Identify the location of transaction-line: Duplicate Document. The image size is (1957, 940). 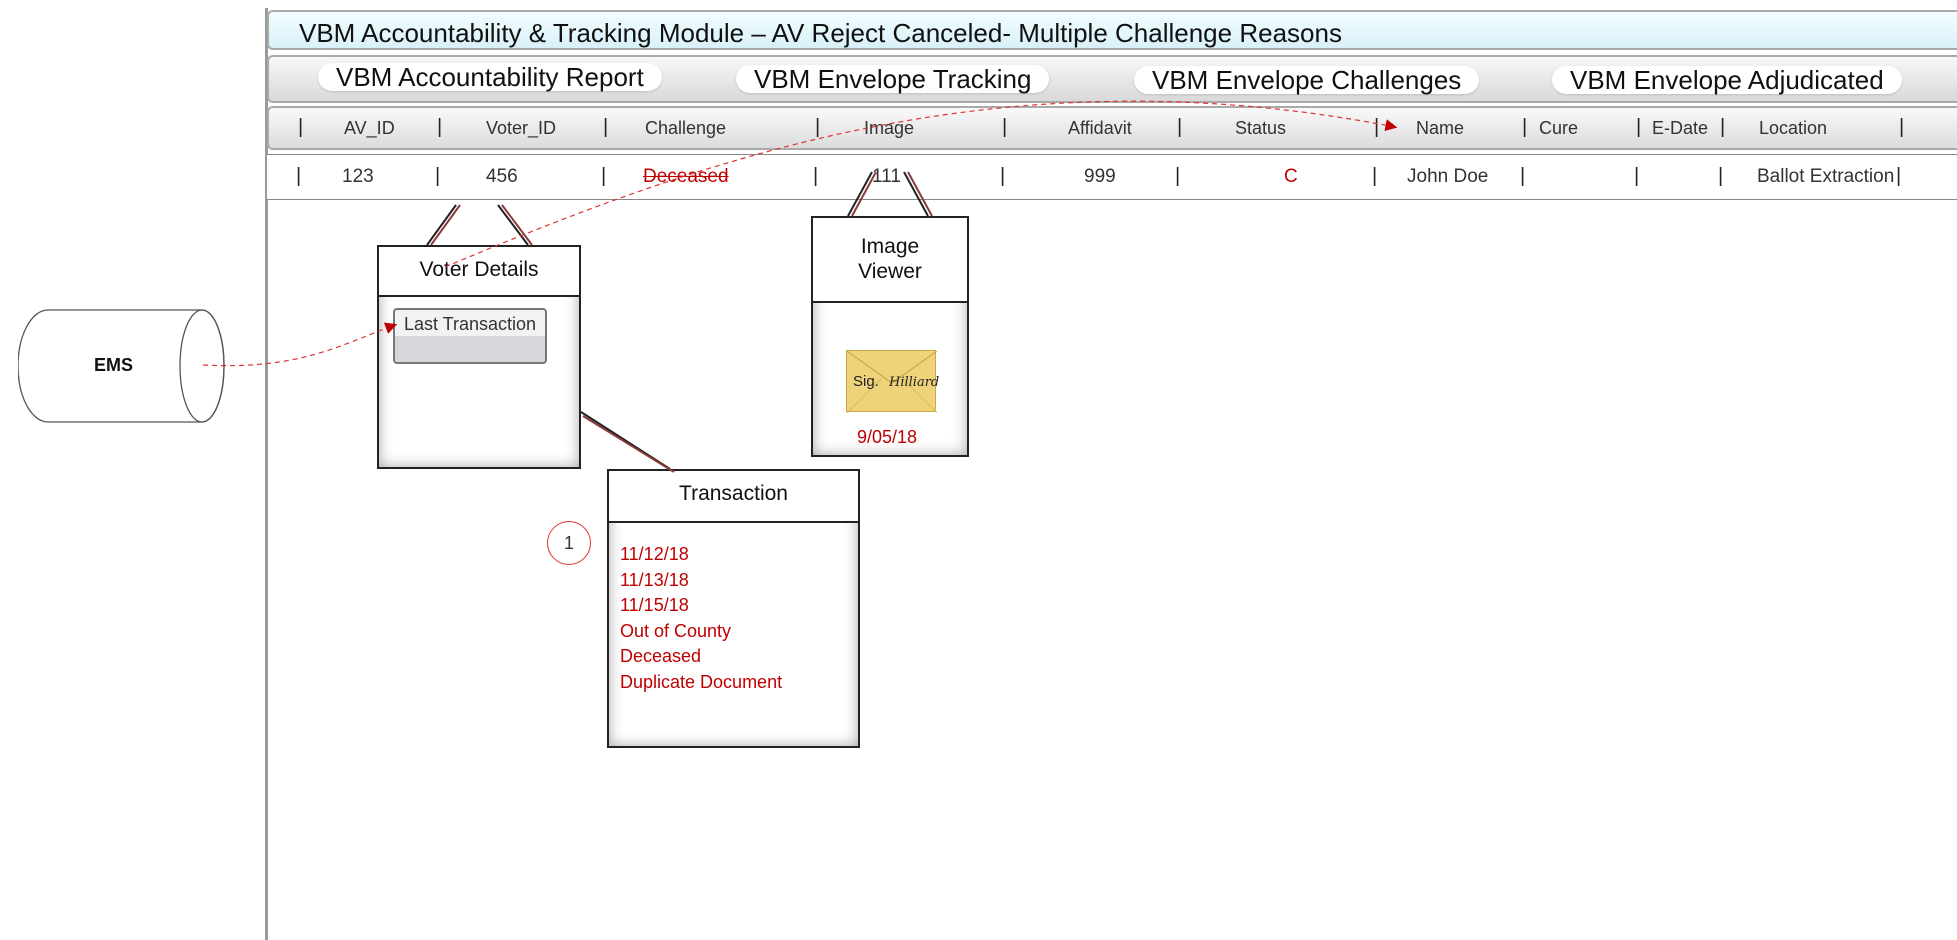
(701, 681).